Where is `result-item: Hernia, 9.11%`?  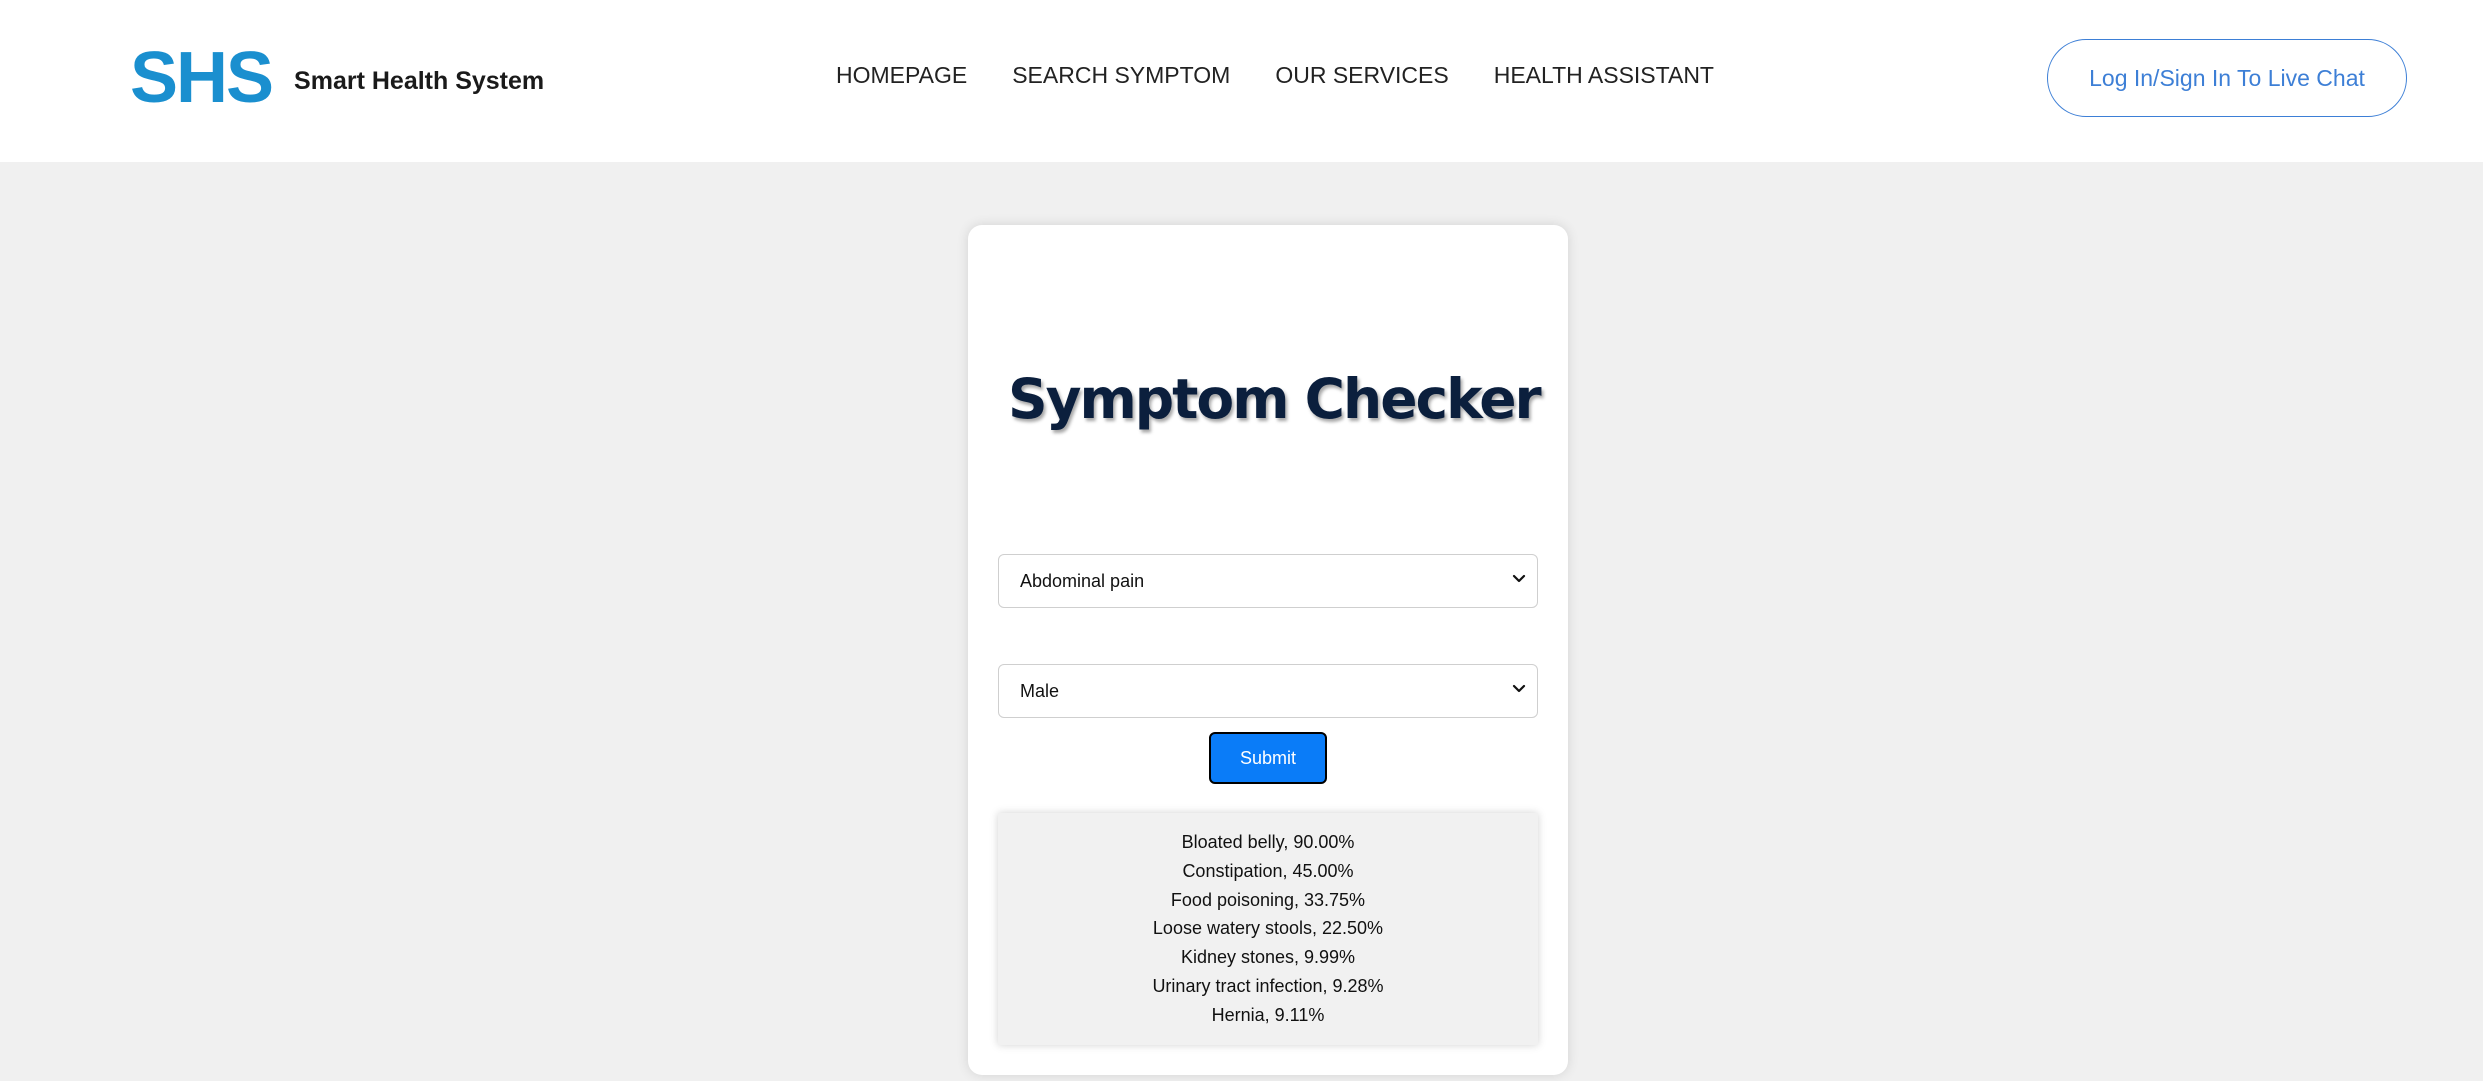
result-item: Hernia, 9.11% is located at coordinates (1268, 1014).